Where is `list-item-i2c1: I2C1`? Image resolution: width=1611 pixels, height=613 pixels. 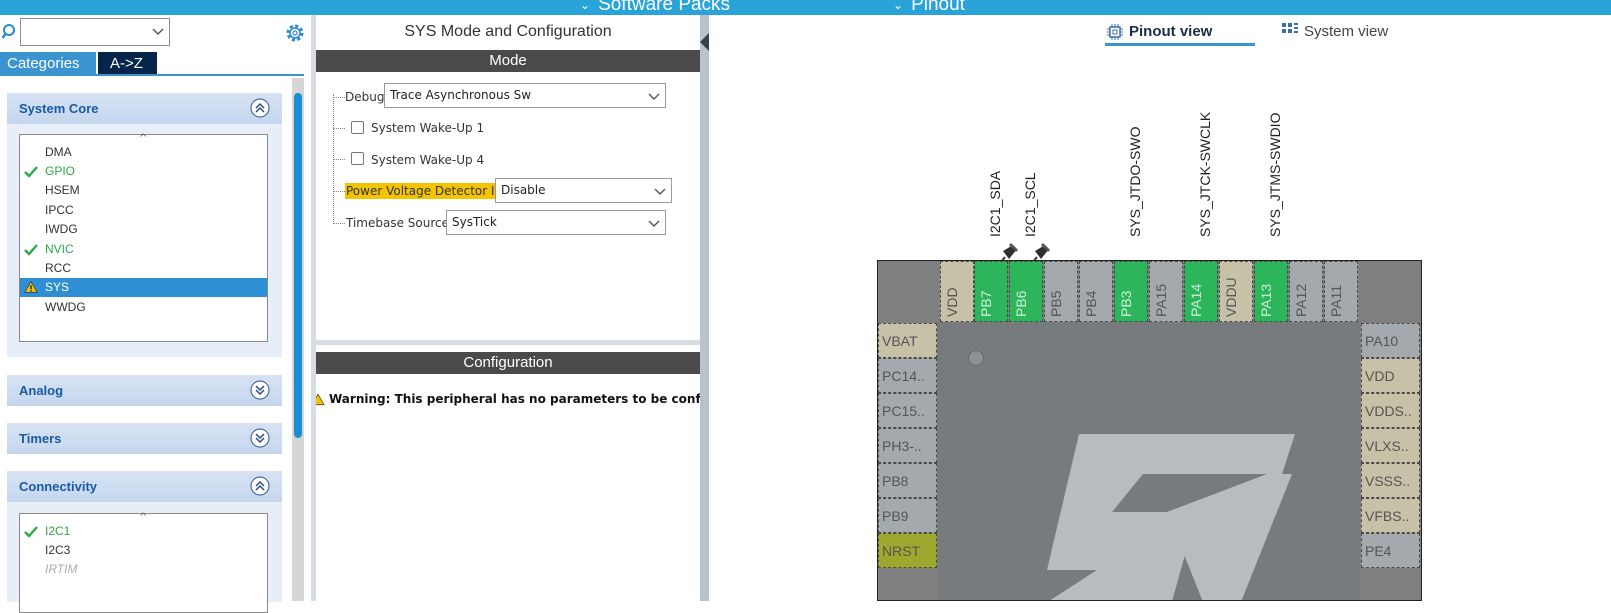 list-item-i2c1: I2C1 is located at coordinates (143, 531).